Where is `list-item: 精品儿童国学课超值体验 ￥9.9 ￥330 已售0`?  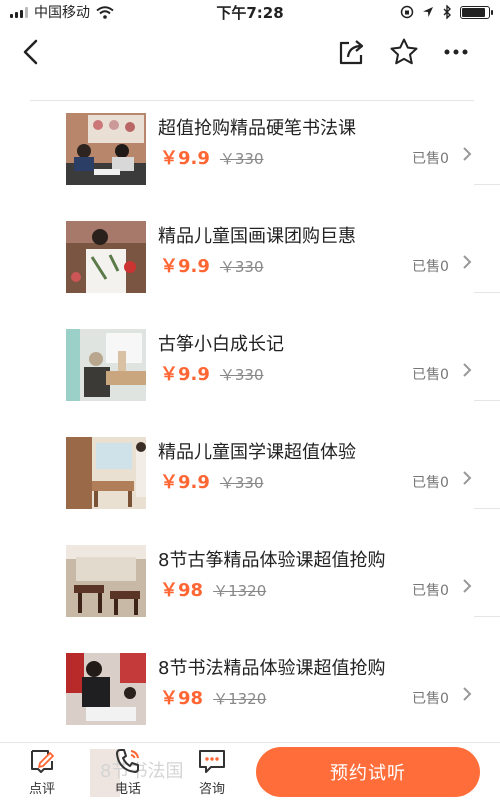 list-item: 精品儿童国学课超值体验 ￥9.9 ￥330 已售0 is located at coordinates (250, 458).